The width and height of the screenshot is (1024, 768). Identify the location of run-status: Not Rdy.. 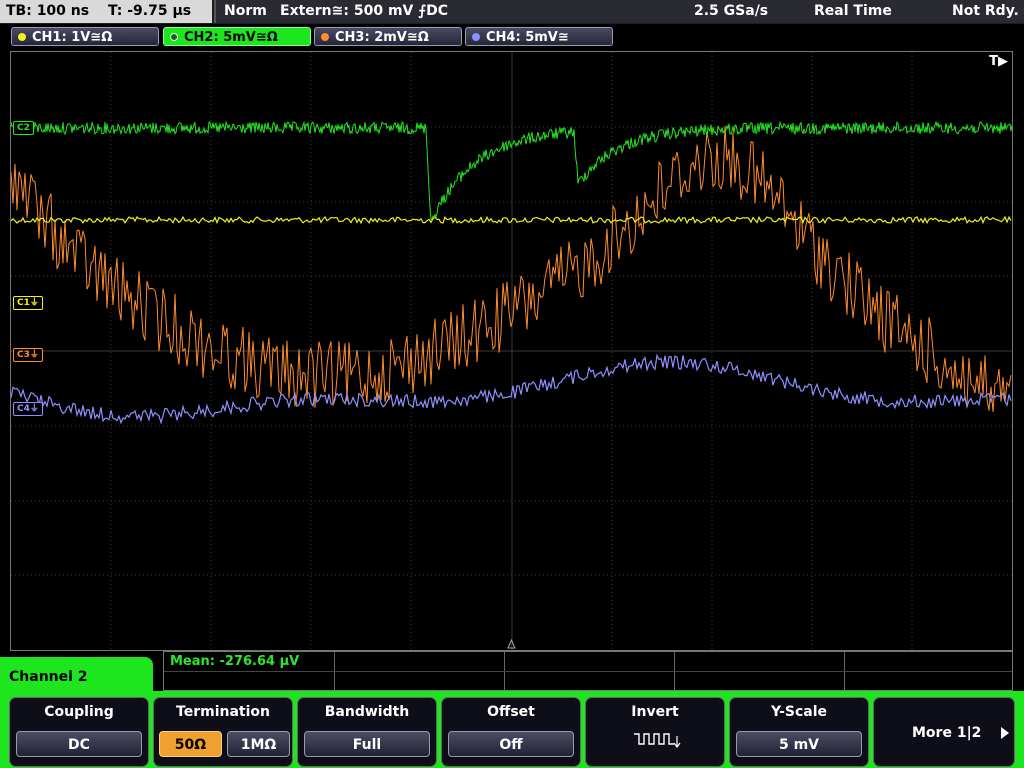
(985, 11).